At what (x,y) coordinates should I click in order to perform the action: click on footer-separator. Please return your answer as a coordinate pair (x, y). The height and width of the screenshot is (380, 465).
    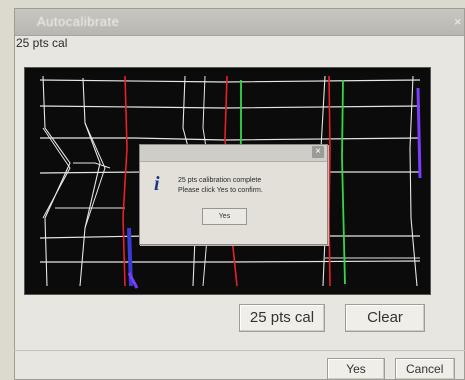
    Looking at the image, I should click on (239, 350).